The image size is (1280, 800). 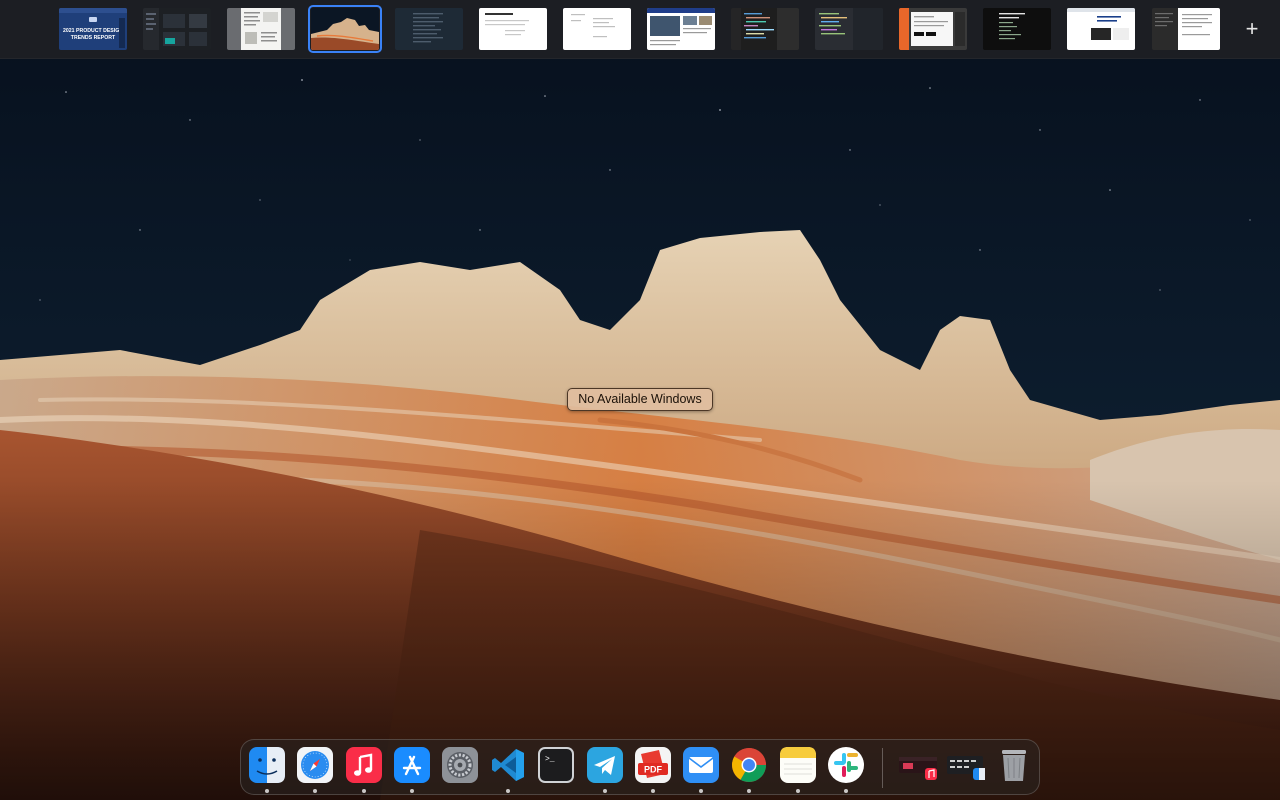 I want to click on dock-item-notes, so click(x=798, y=765).